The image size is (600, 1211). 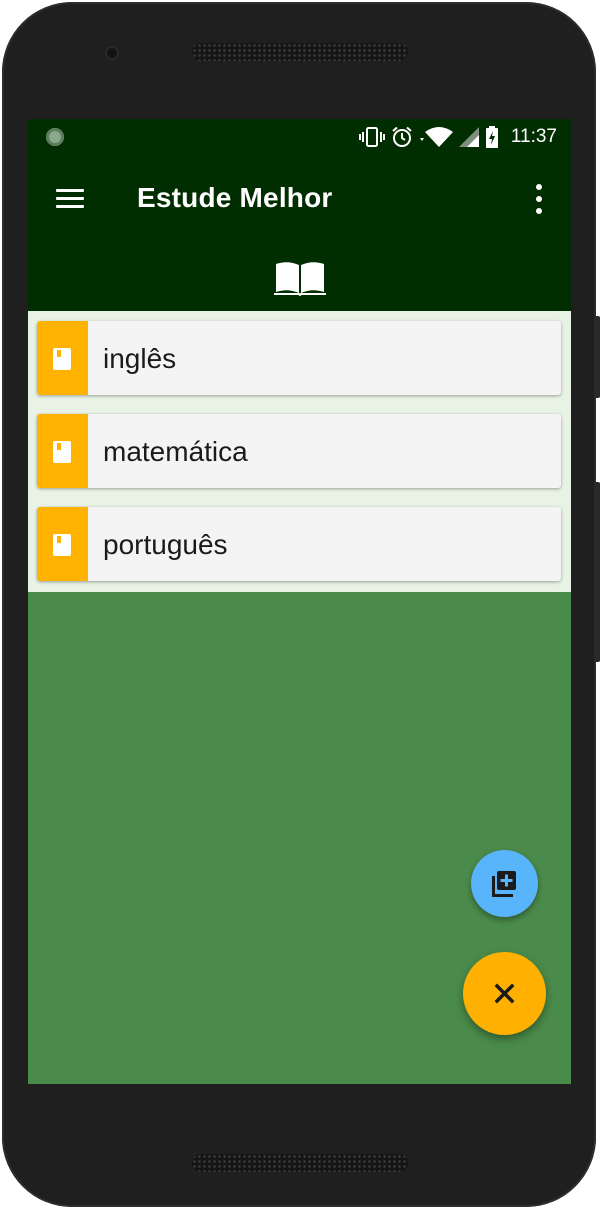 What do you see at coordinates (533, 136) in the screenshot?
I see `status-time: 11:37` at bounding box center [533, 136].